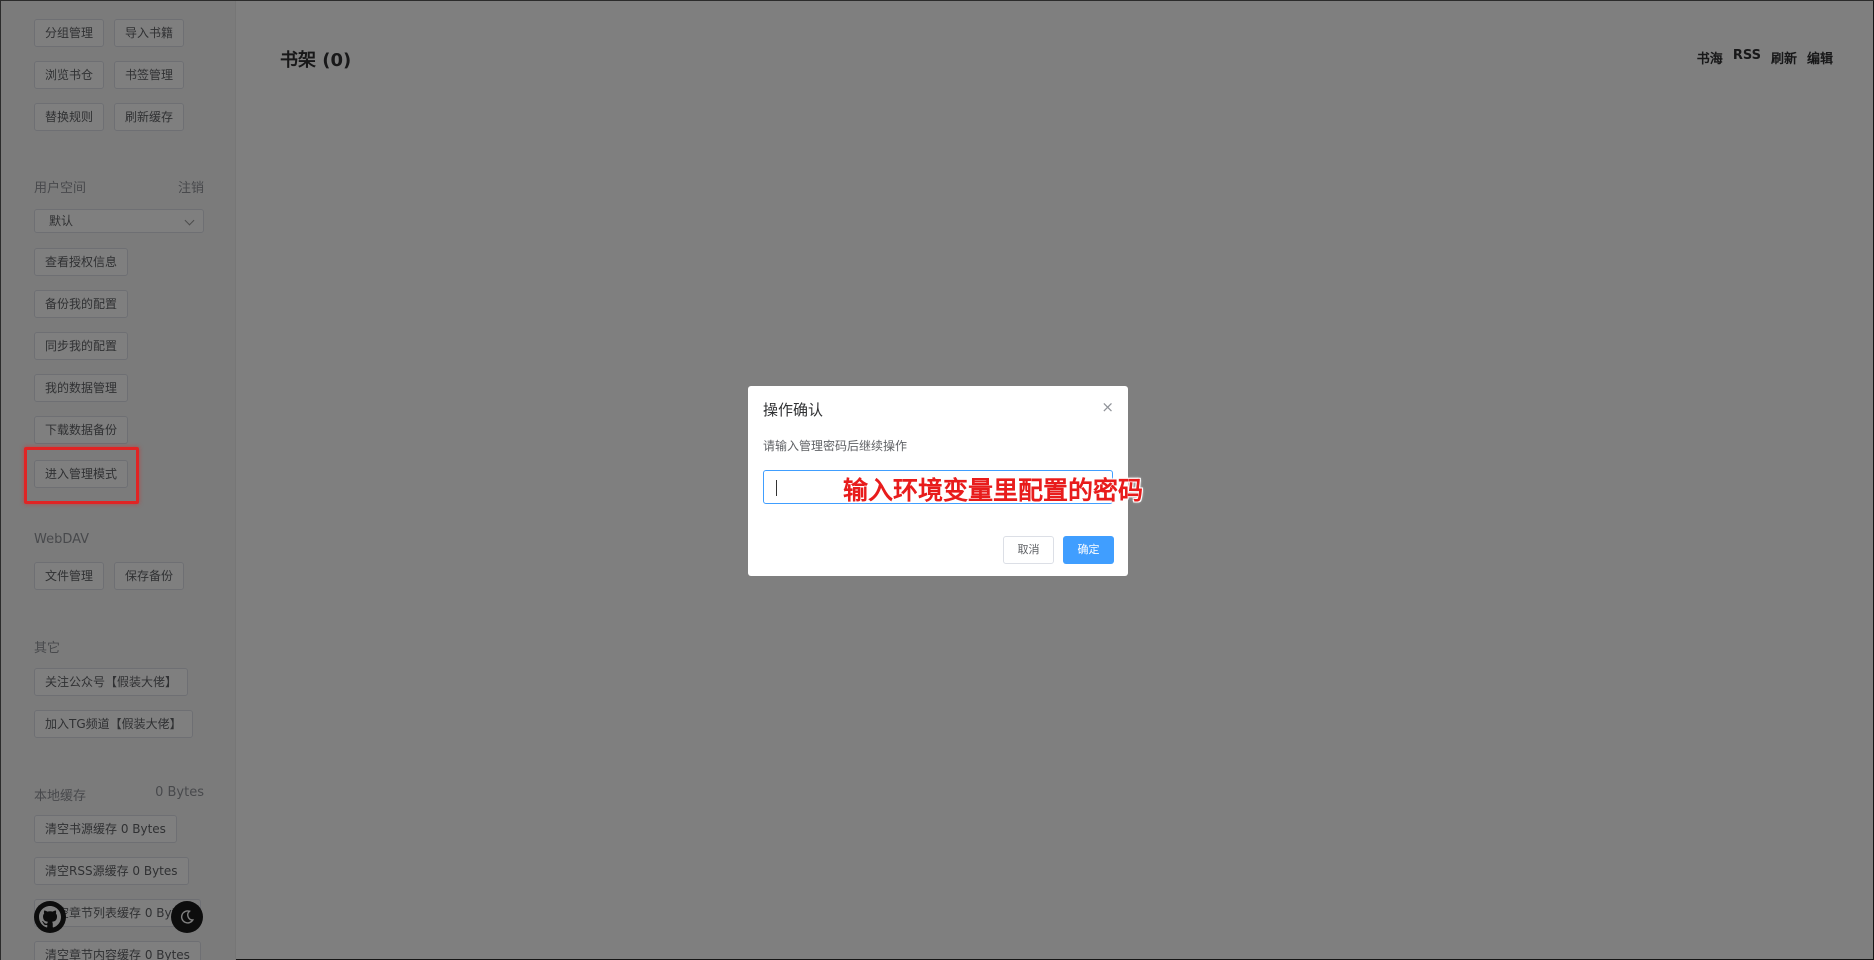 Image resolution: width=1874 pixels, height=960 pixels. What do you see at coordinates (1028, 550) in the screenshot?
I see `cancel-button: 取消` at bounding box center [1028, 550].